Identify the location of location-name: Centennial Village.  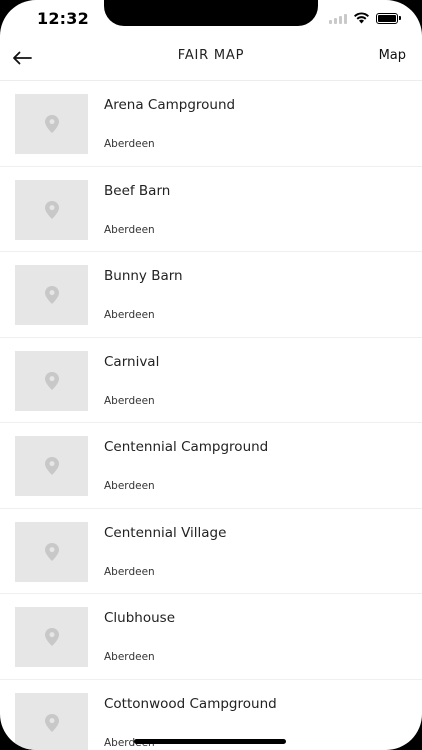
(165, 532).